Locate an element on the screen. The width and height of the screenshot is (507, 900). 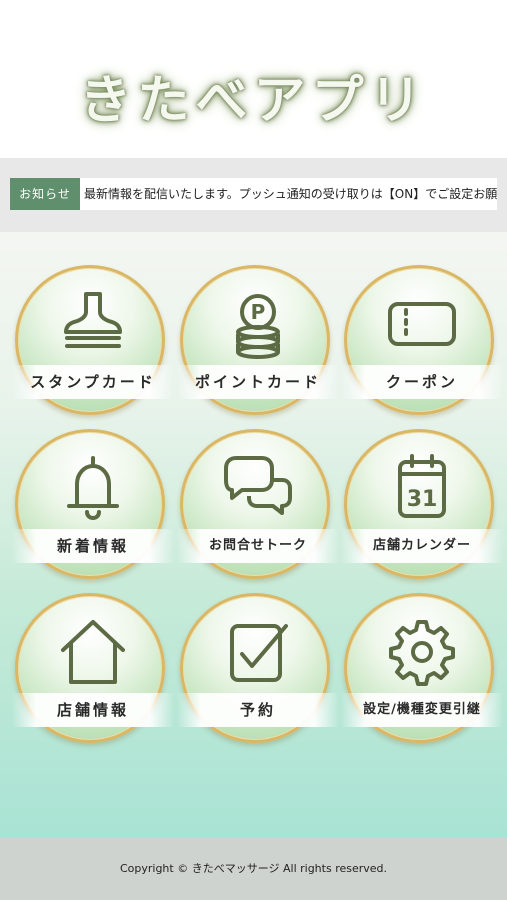
gear-icon is located at coordinates (422, 652).